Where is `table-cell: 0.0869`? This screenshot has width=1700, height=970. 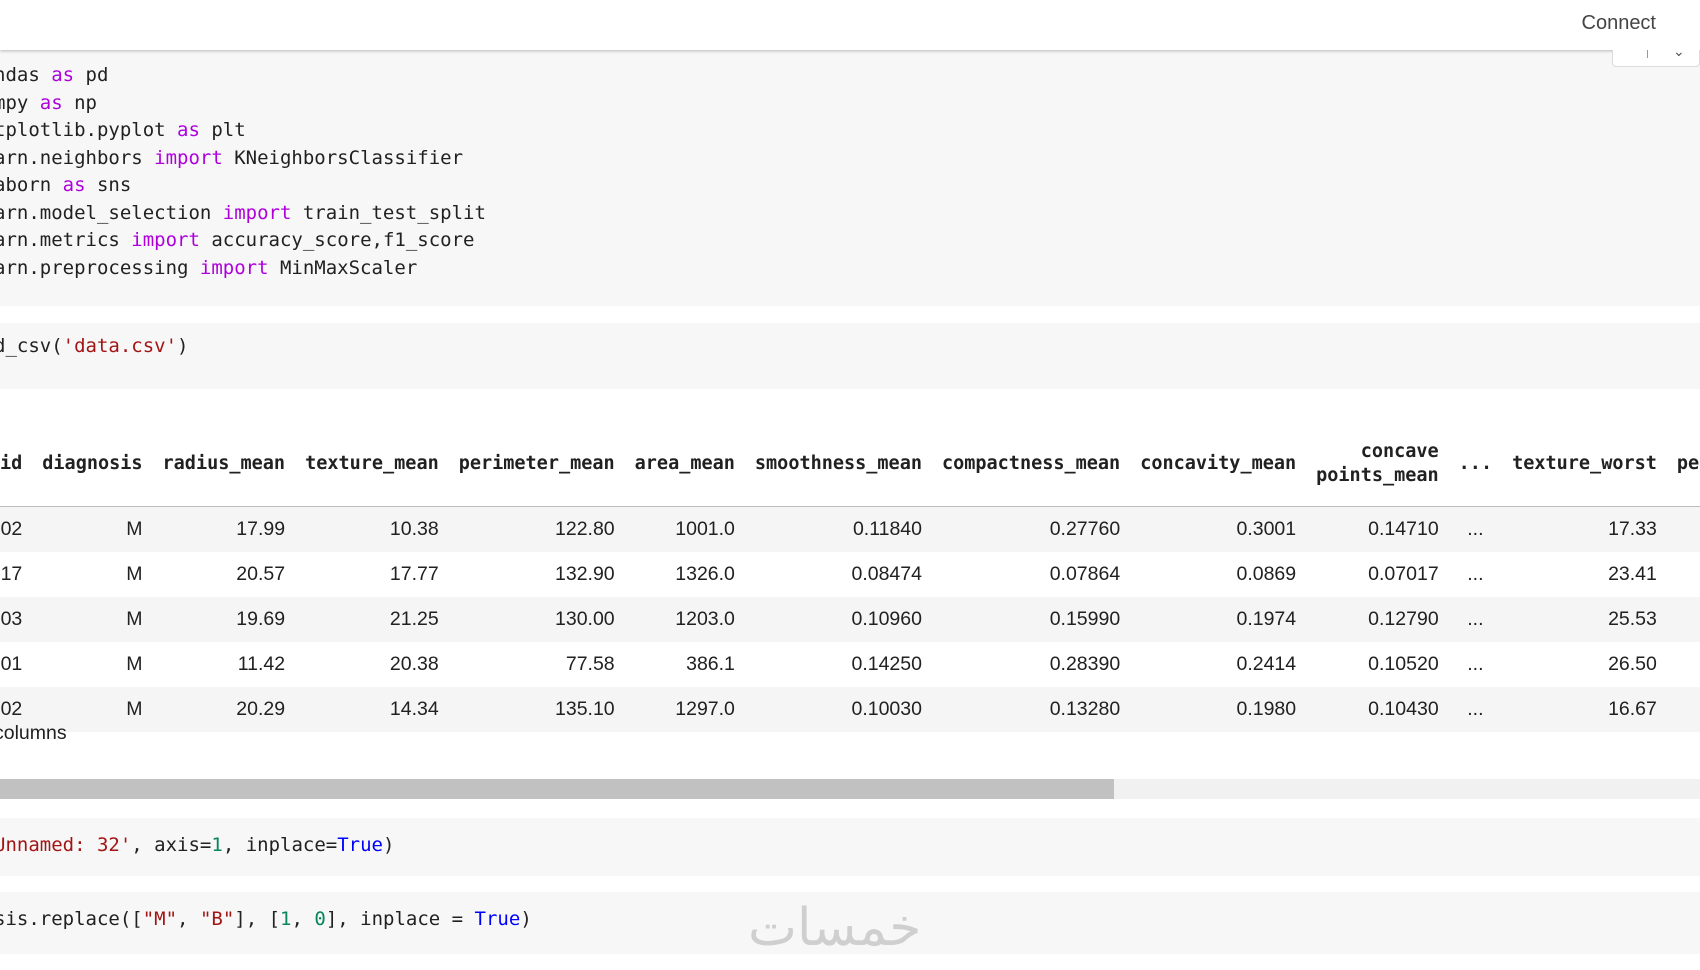
table-cell: 0.0869 is located at coordinates (1266, 574).